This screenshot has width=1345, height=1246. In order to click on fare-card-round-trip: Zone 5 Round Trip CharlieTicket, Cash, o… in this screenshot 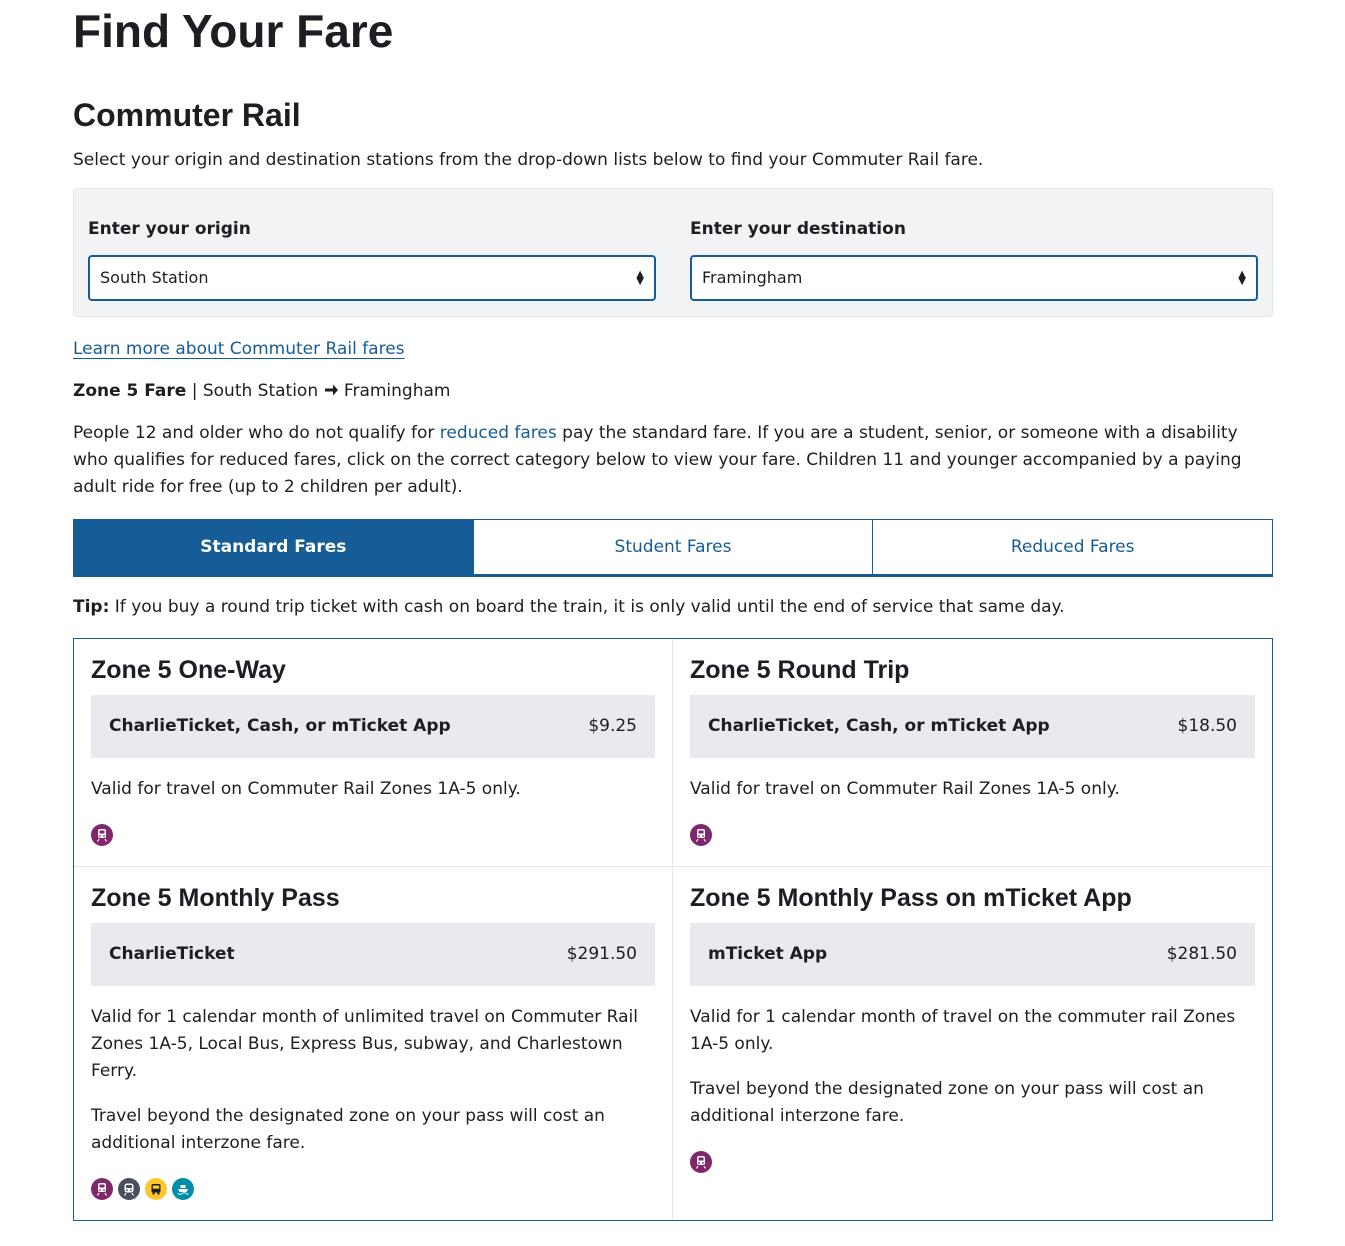, I will do `click(972, 753)`.